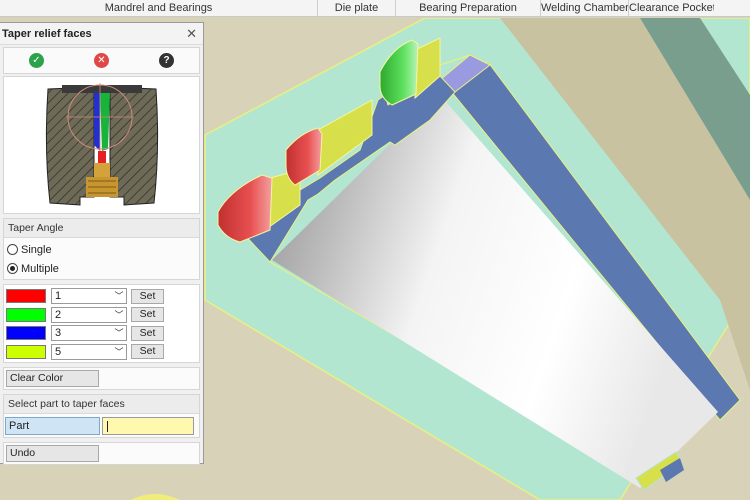 This screenshot has width=750, height=500. I want to click on panel-title-text: Taper relief faces, so click(47, 34).